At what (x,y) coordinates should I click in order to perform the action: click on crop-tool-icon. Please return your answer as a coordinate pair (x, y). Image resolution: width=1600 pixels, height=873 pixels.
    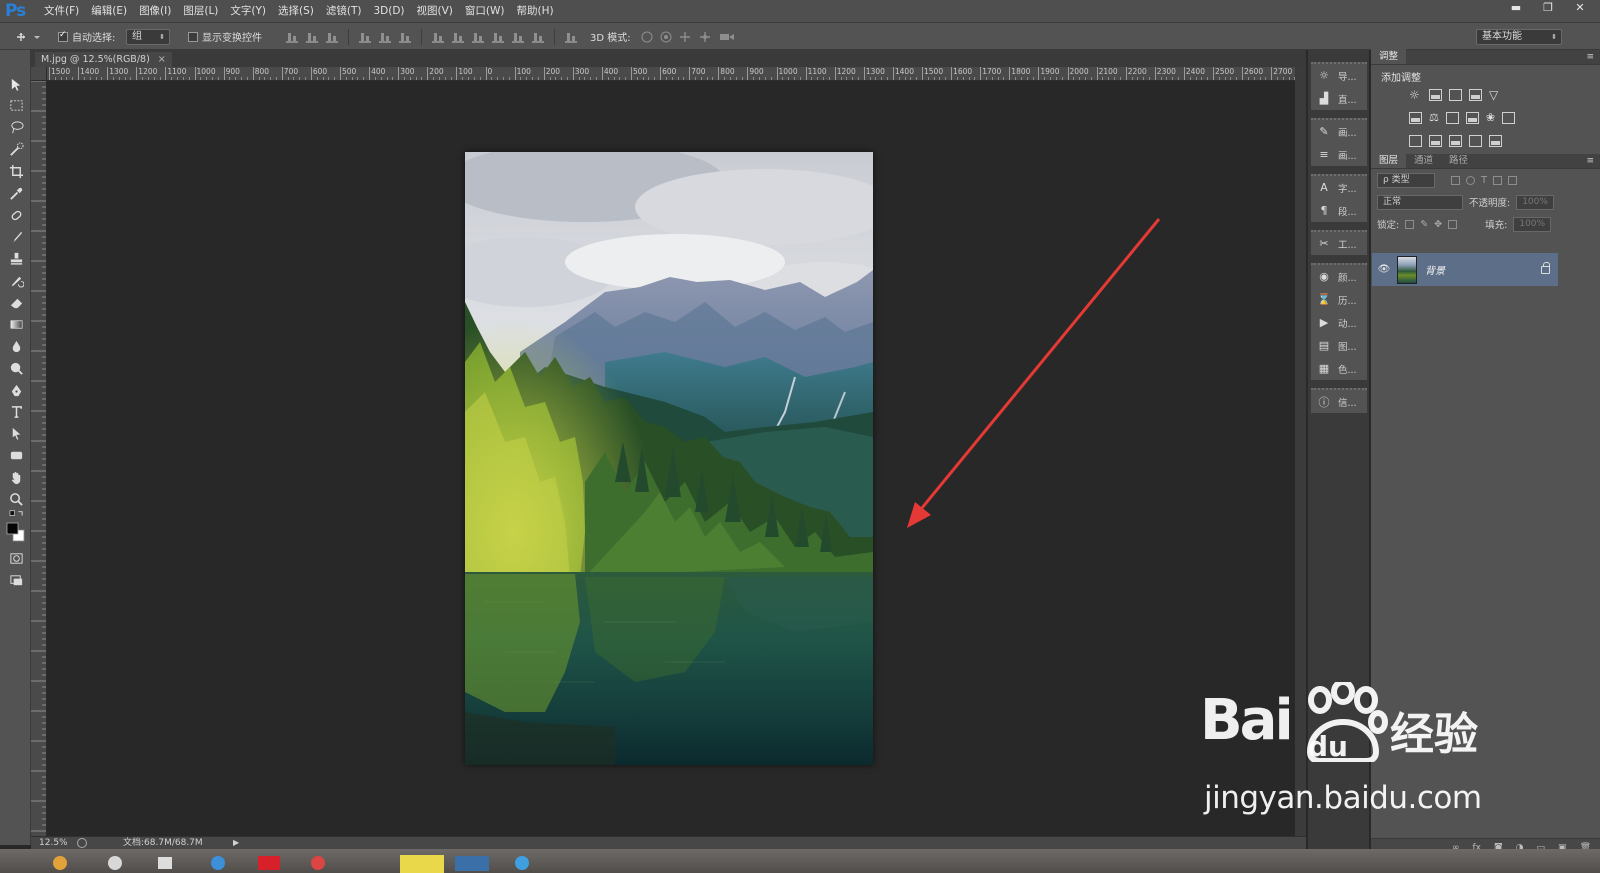
    Looking at the image, I should click on (16, 171).